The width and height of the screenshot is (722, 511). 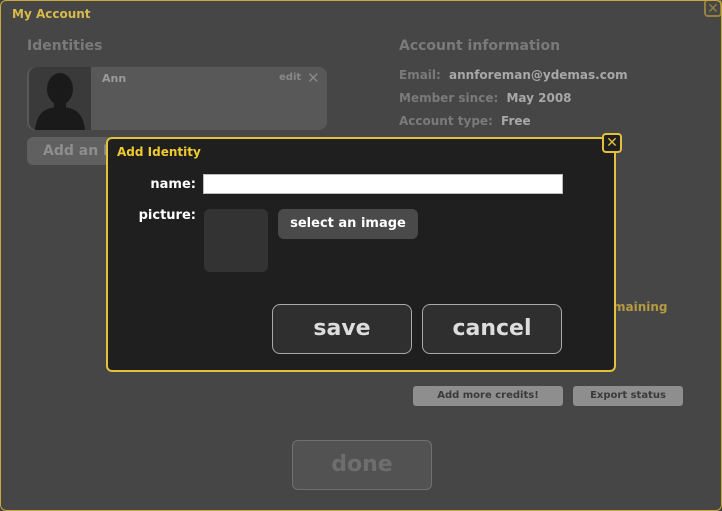 I want to click on identity-name: Ann, so click(x=114, y=78).